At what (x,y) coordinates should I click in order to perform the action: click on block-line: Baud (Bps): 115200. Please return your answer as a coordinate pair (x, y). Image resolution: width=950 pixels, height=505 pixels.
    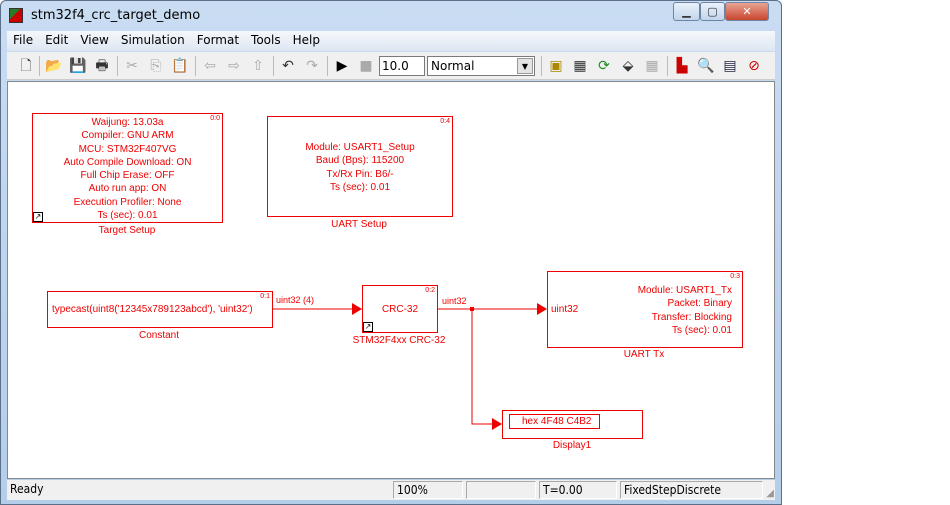
    Looking at the image, I should click on (360, 161).